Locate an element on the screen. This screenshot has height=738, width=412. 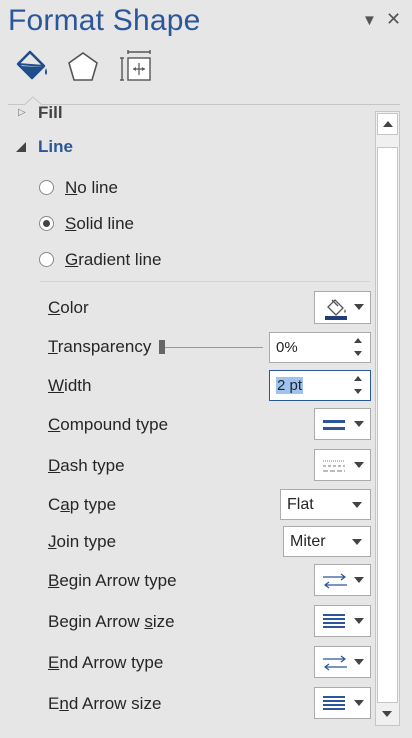
scroll-down-button is located at coordinates (387, 714).